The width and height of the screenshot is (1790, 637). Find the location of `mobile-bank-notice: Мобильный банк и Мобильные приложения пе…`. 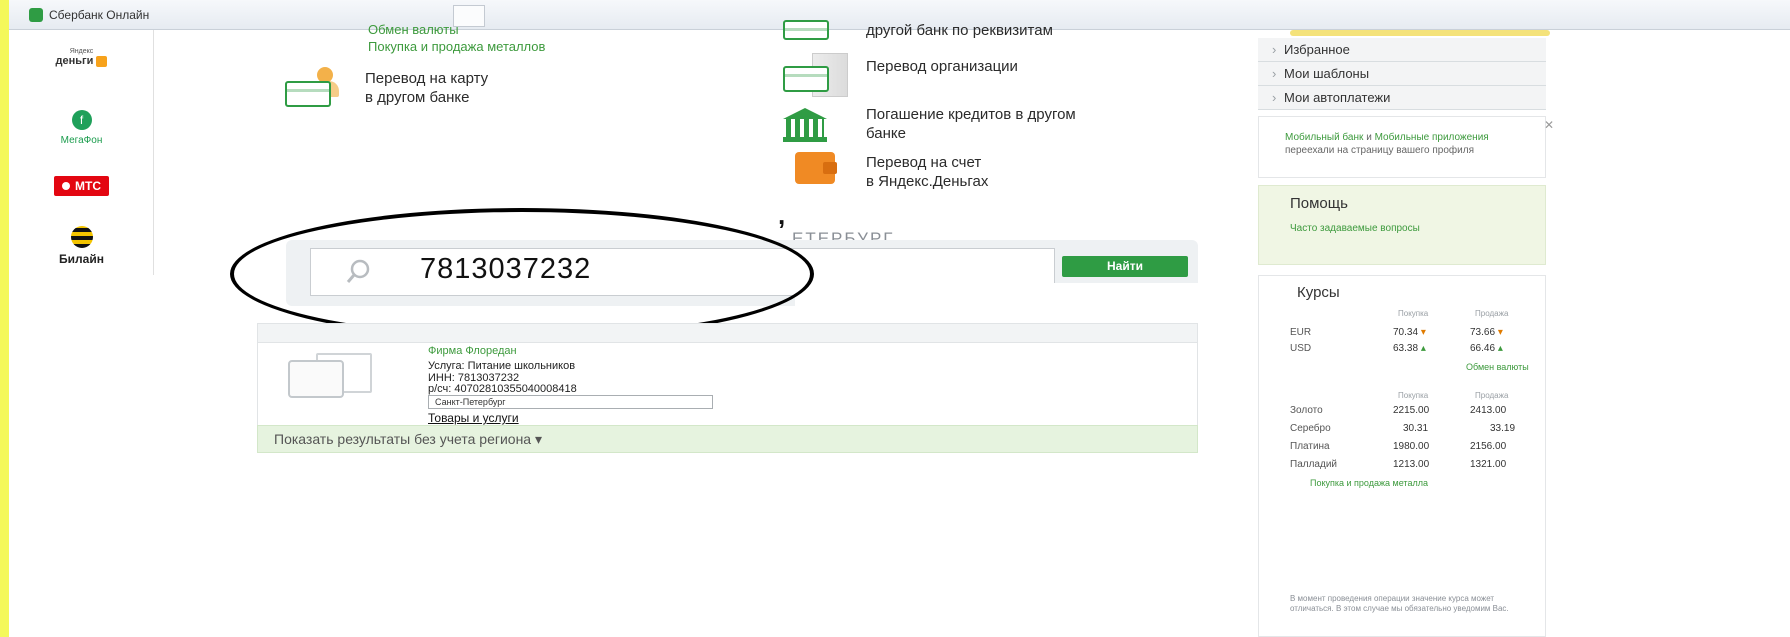

mobile-bank-notice: Мобильный банк и Мобильные приложения пе… is located at coordinates (1402, 147).